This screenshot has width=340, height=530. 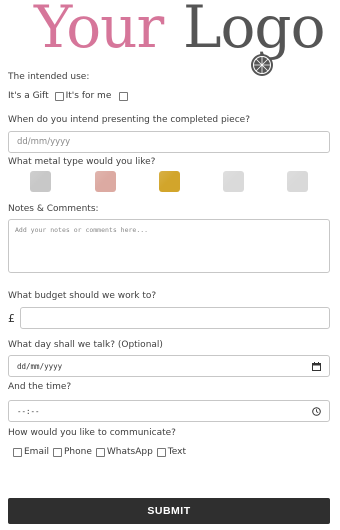 What do you see at coordinates (82, 162) in the screenshot?
I see `metal-type-label: What metal type would you like?` at bounding box center [82, 162].